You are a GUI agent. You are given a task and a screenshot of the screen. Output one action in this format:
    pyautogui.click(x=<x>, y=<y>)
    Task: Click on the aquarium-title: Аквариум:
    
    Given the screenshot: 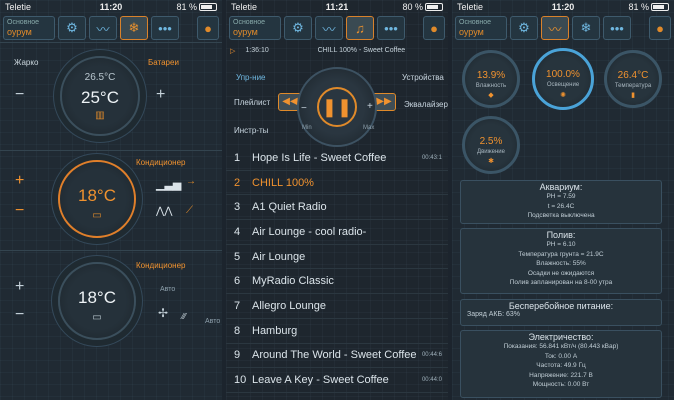 What is the action you would take?
    pyautogui.click(x=561, y=187)
    